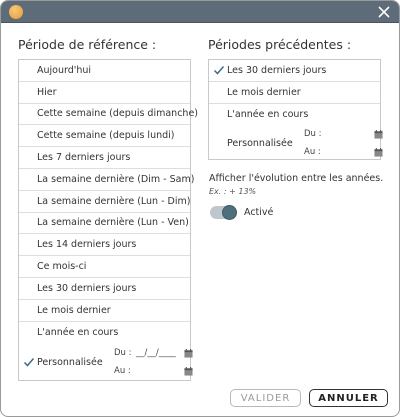  What do you see at coordinates (348, 398) in the screenshot?
I see `cancel-button: ANNULER` at bounding box center [348, 398].